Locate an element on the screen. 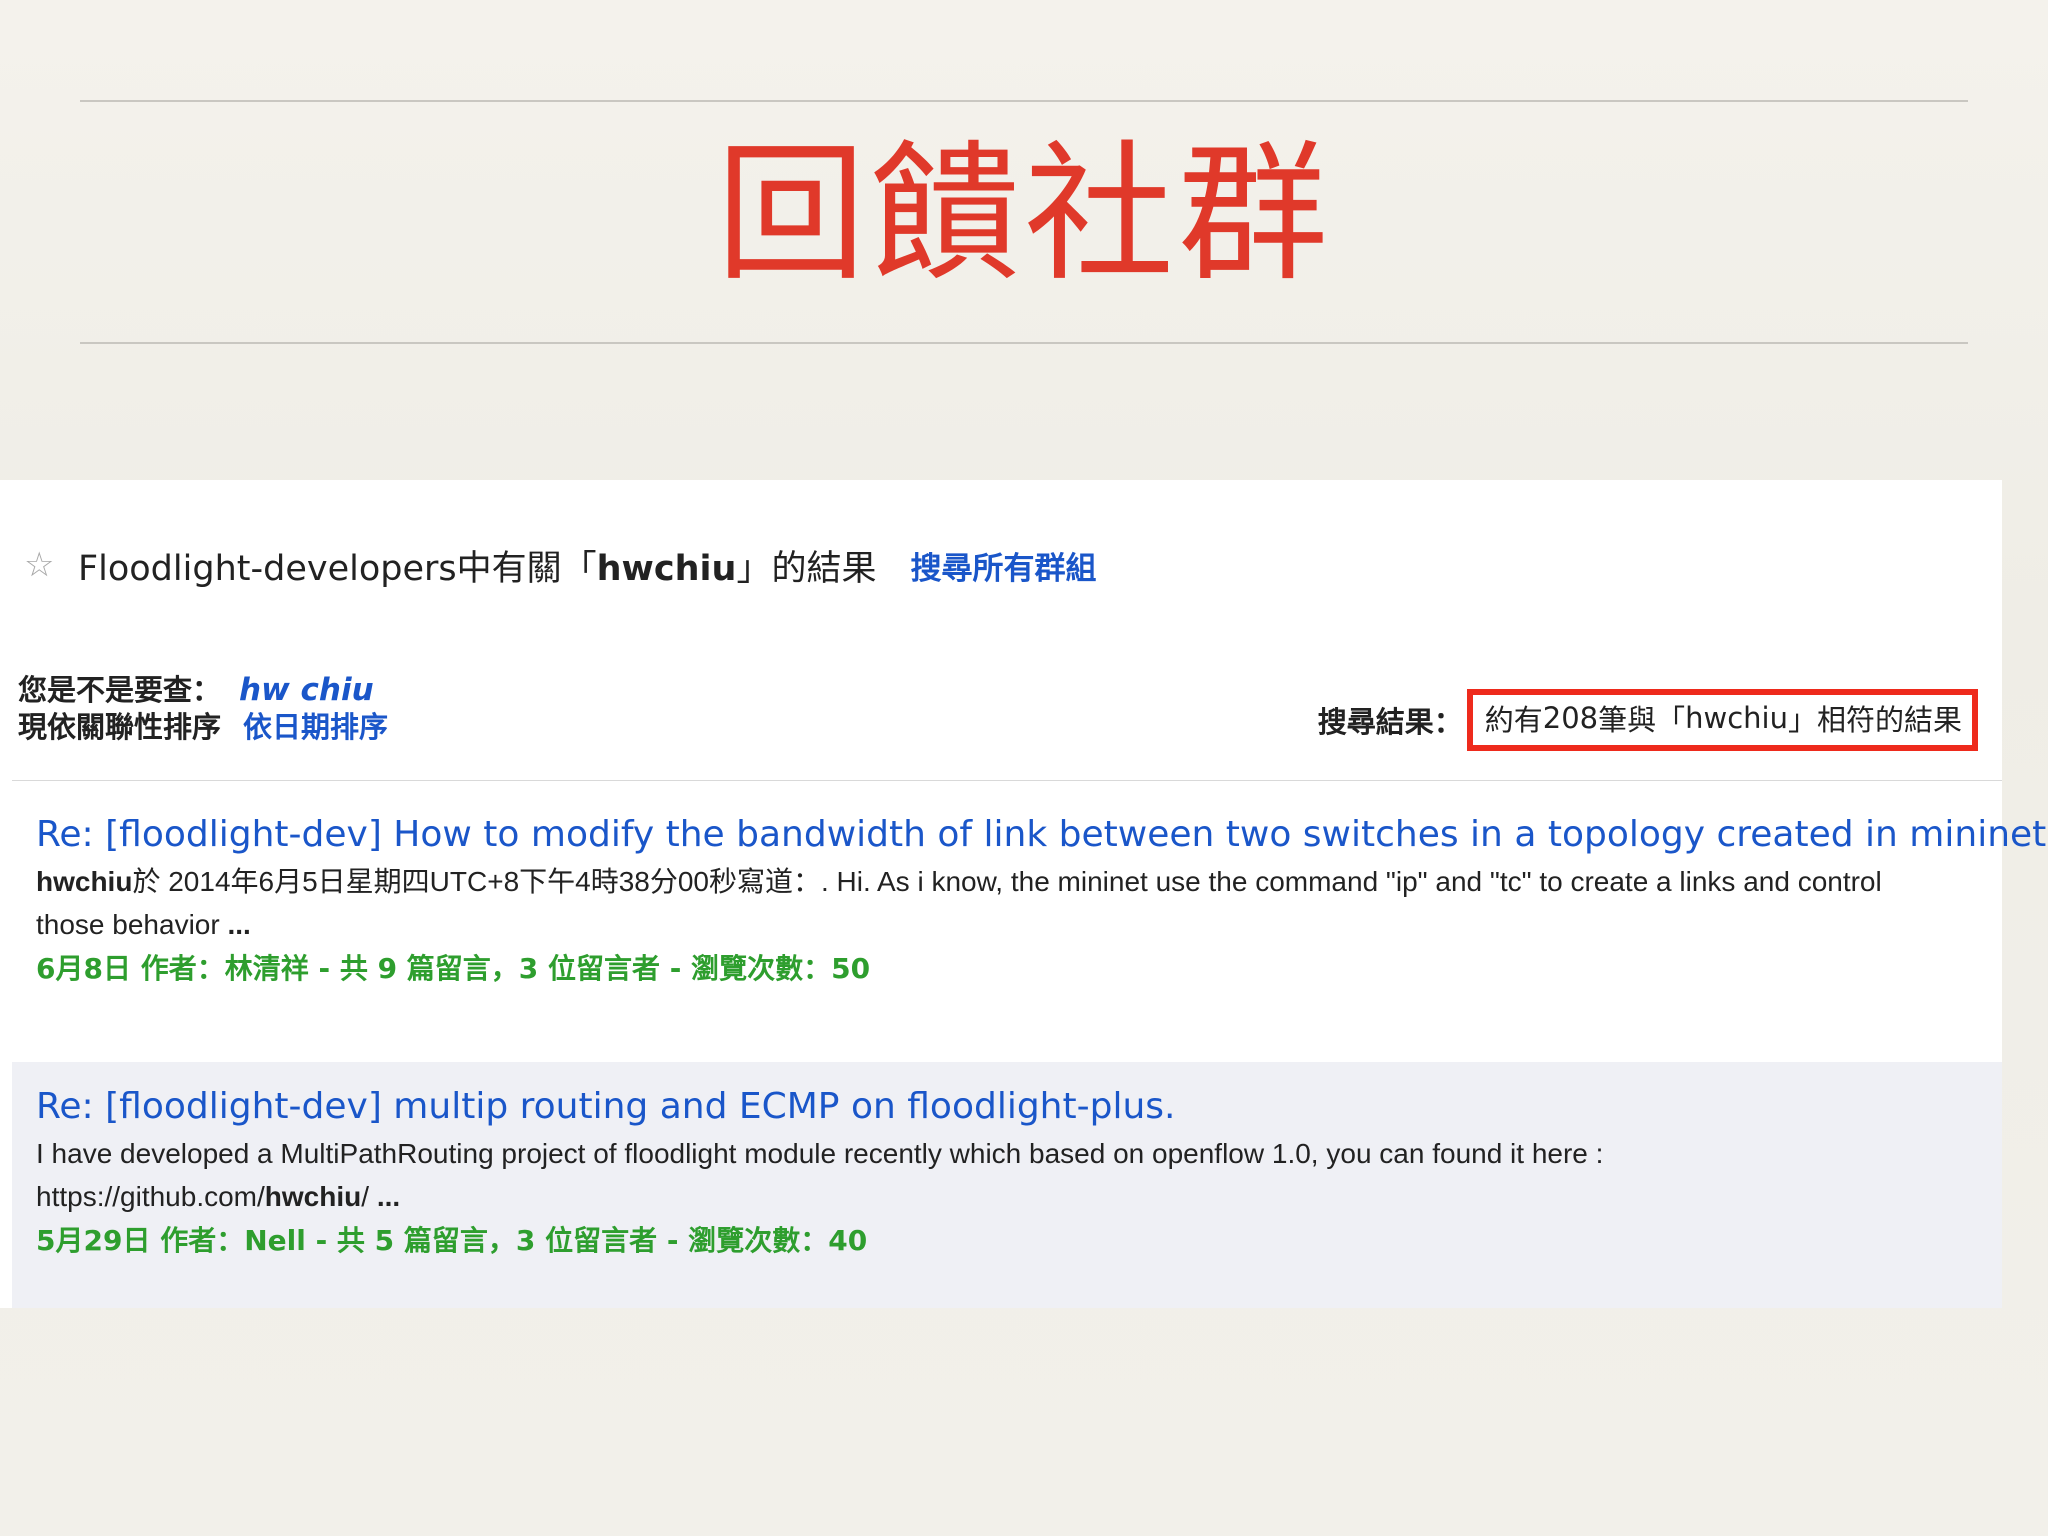  did-you-mean: 您是不是要查： hw chiu is located at coordinates (196, 688).